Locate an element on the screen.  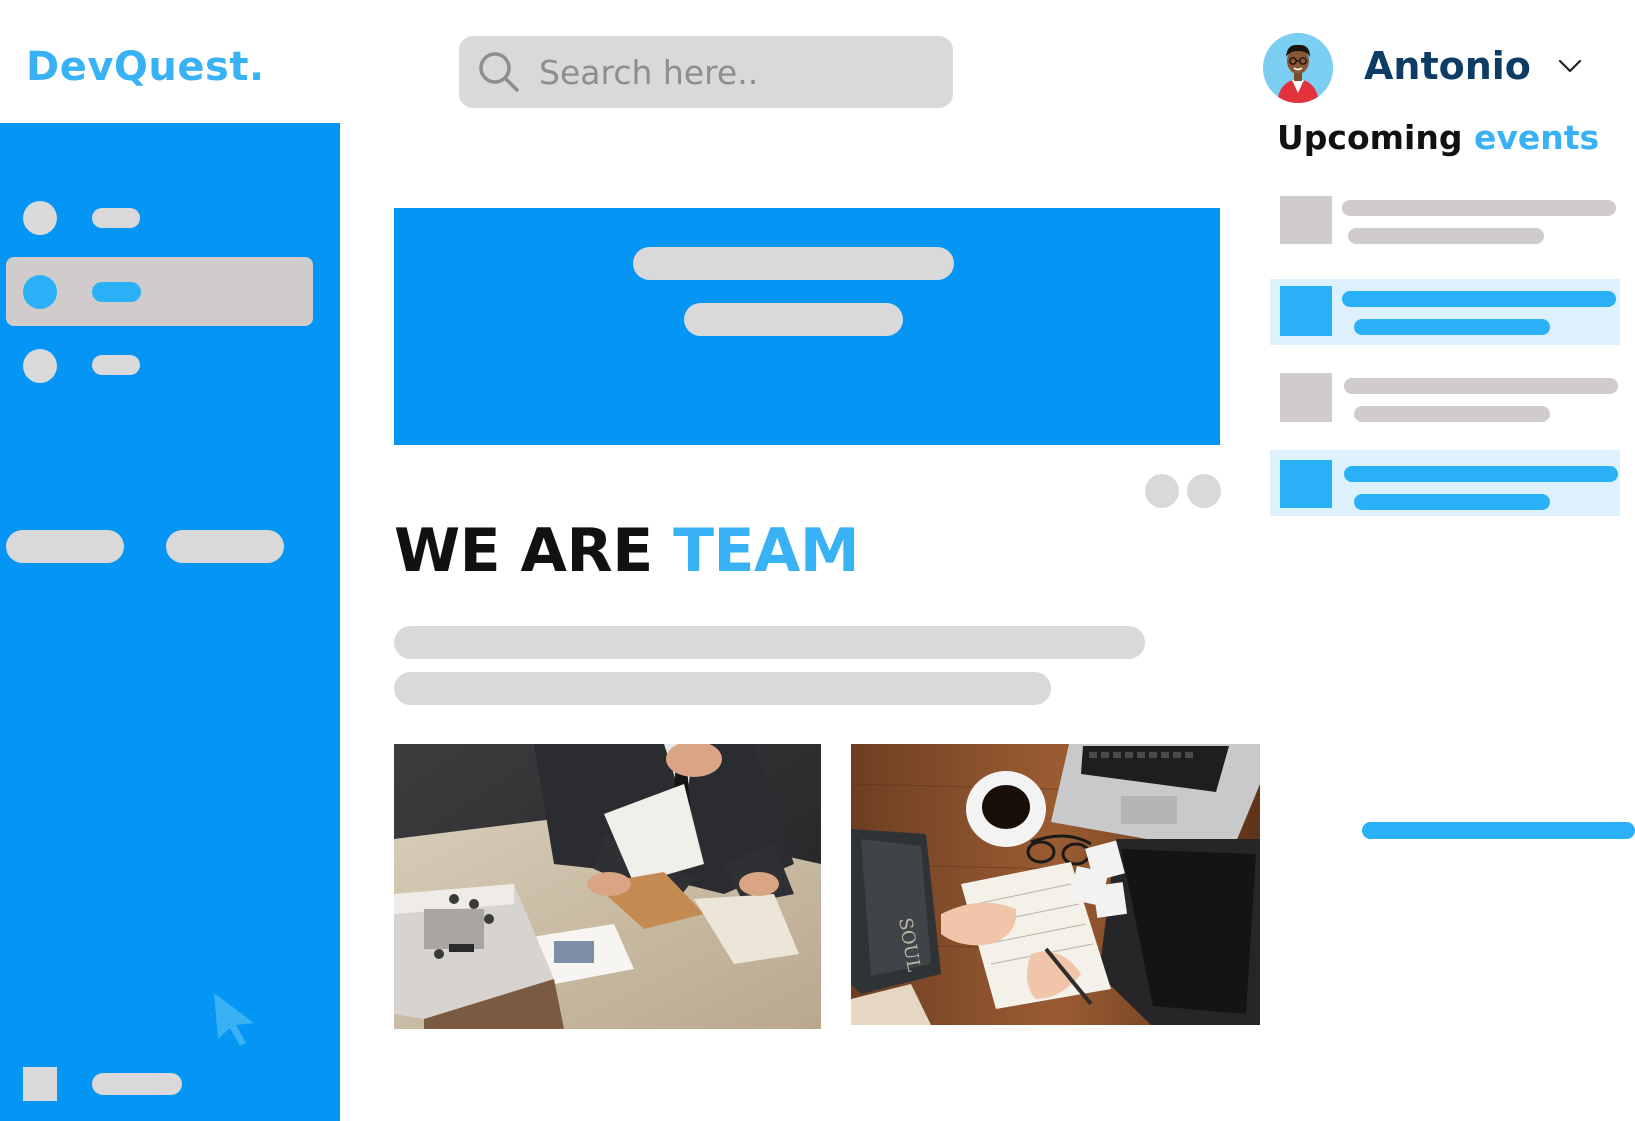
brand-logo: DevQuest. is located at coordinates (145, 67).